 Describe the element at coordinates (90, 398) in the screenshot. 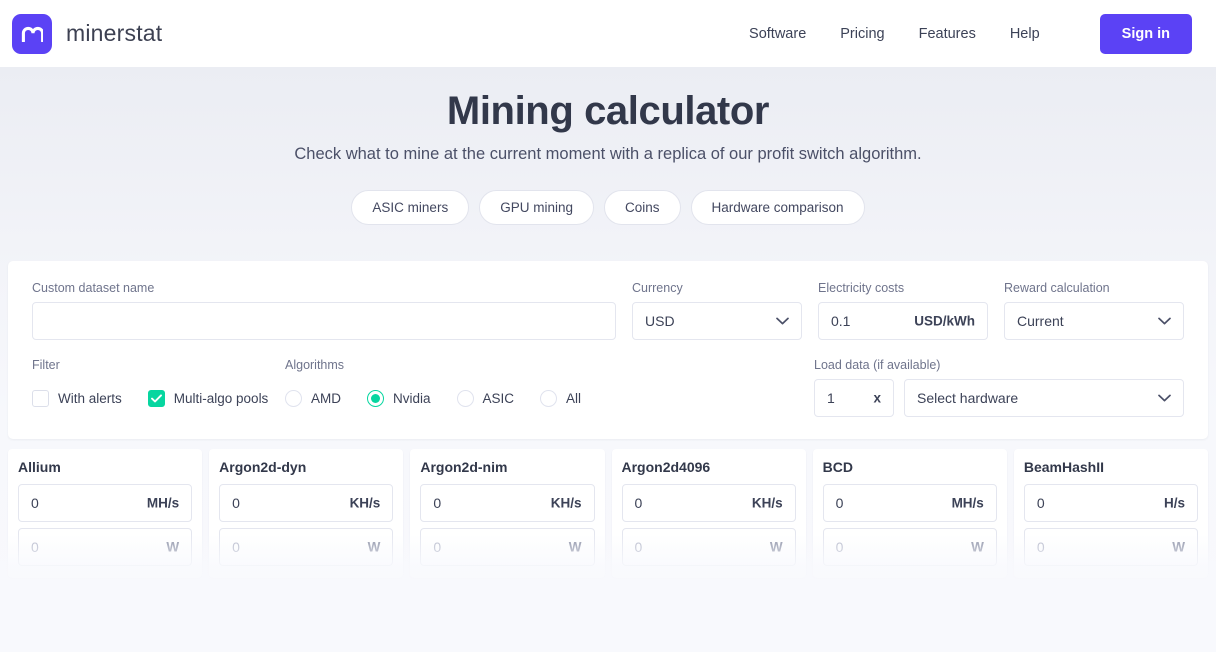

I see `filter-option-label: With alerts` at that location.